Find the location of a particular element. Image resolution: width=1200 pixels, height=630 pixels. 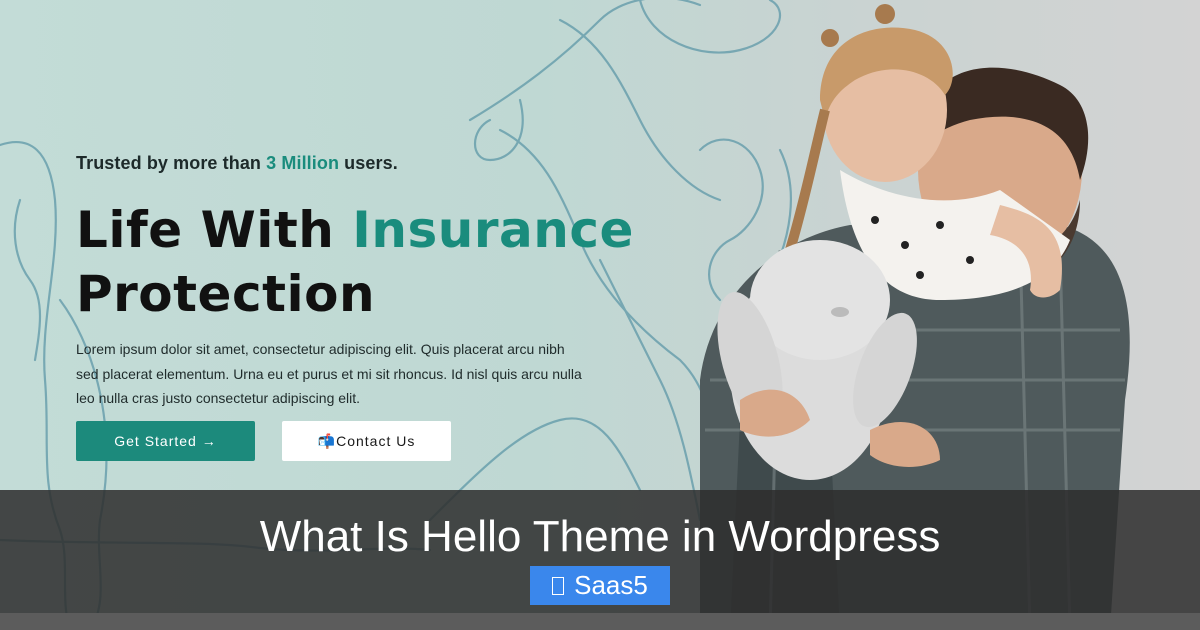

get-started-button: Get Started → is located at coordinates (165, 441).